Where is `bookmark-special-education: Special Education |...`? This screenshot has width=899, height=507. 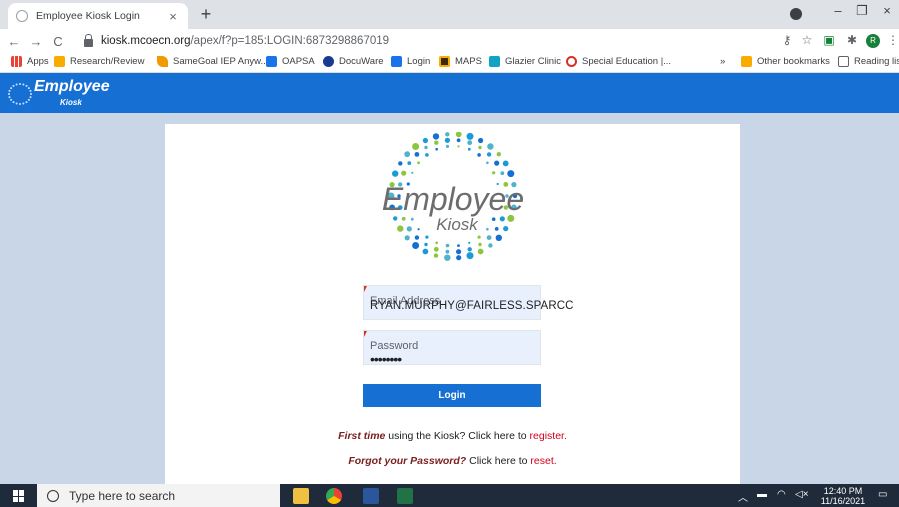 bookmark-special-education: Special Education |... is located at coordinates (618, 61).